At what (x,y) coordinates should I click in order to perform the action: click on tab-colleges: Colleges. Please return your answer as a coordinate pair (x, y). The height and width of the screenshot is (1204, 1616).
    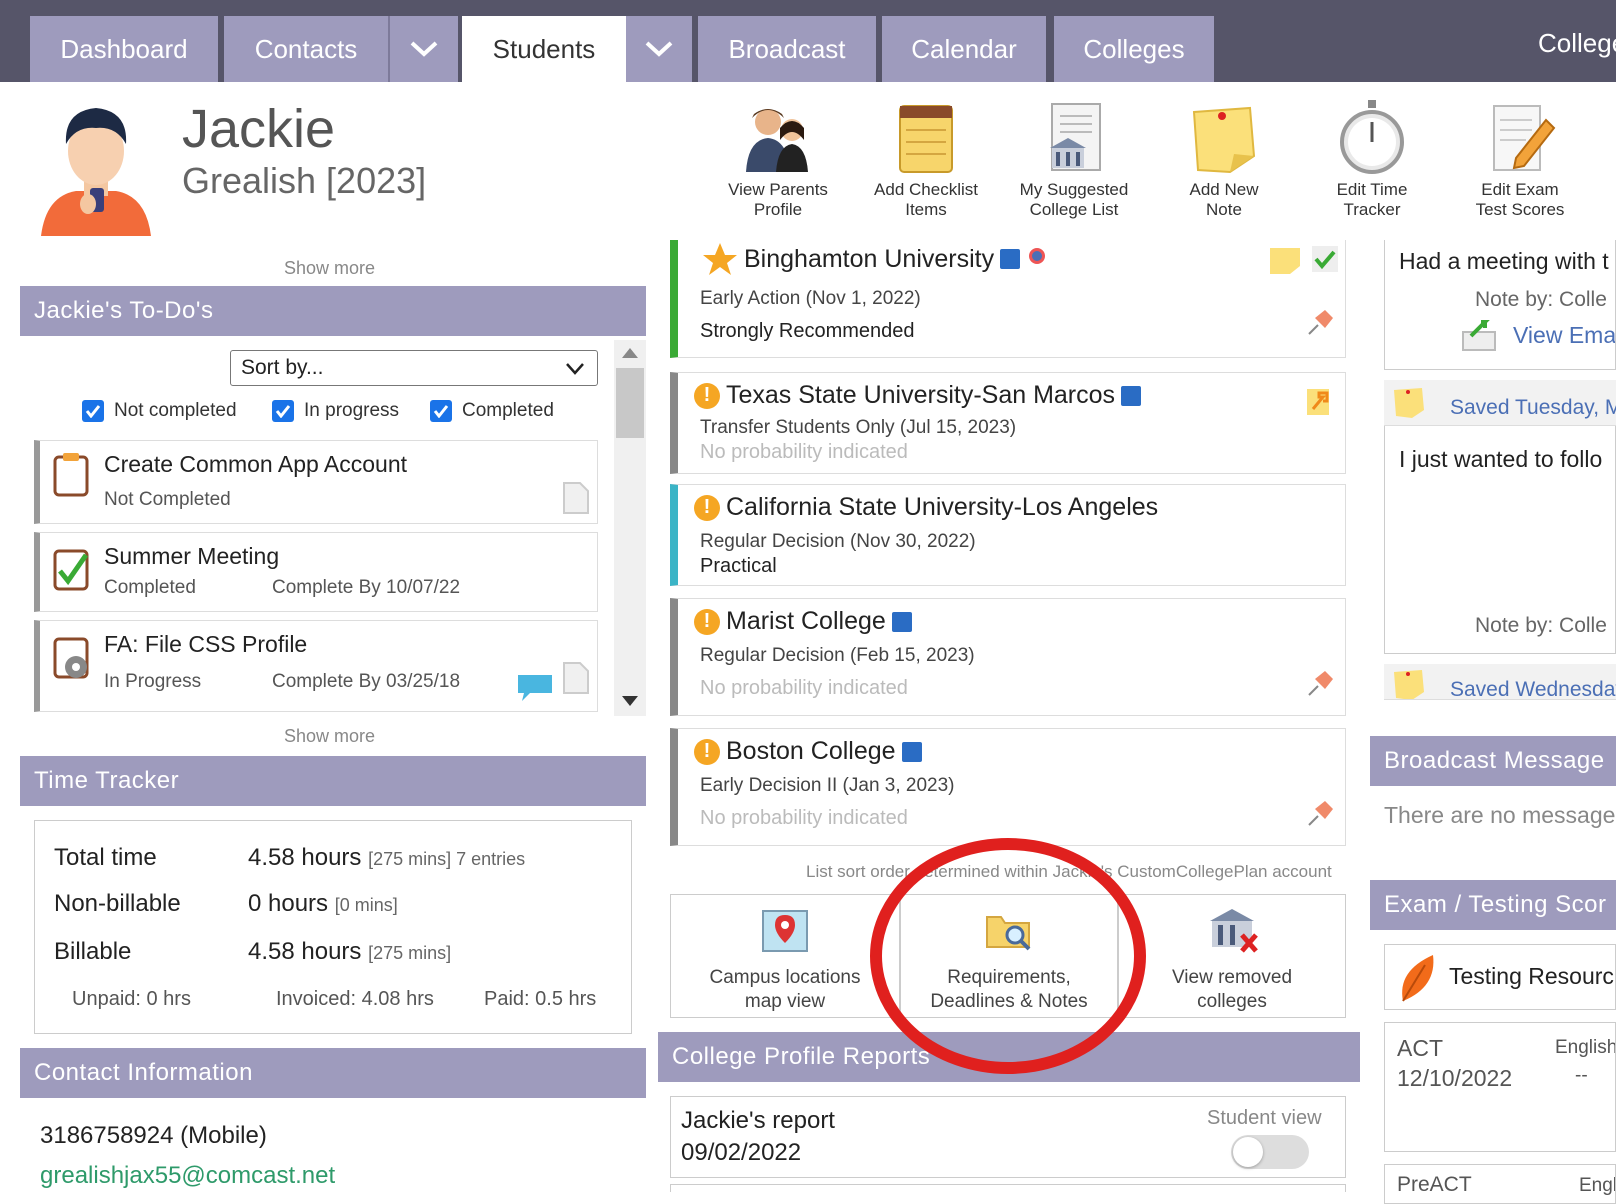
    Looking at the image, I should click on (1134, 49).